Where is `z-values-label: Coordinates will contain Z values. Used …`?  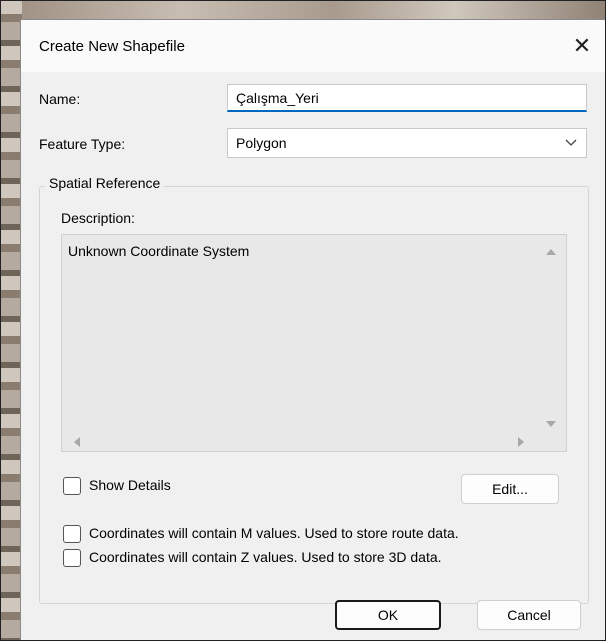 z-values-label: Coordinates will contain Z values. Used … is located at coordinates (265, 557).